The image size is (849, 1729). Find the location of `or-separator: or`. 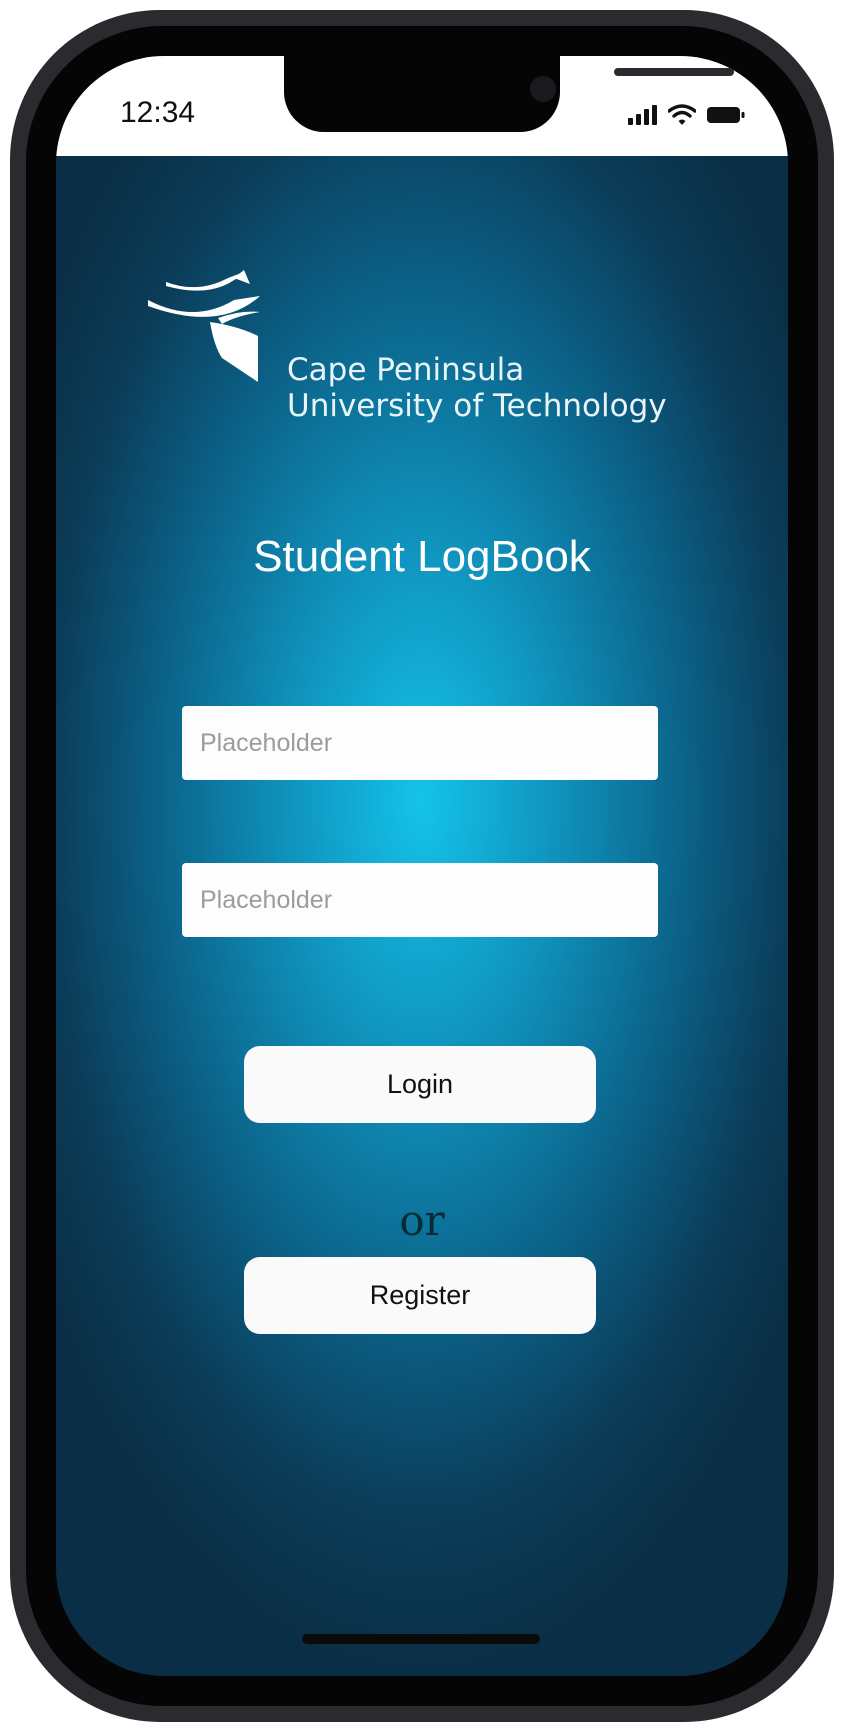

or-separator: or is located at coordinates (422, 1220).